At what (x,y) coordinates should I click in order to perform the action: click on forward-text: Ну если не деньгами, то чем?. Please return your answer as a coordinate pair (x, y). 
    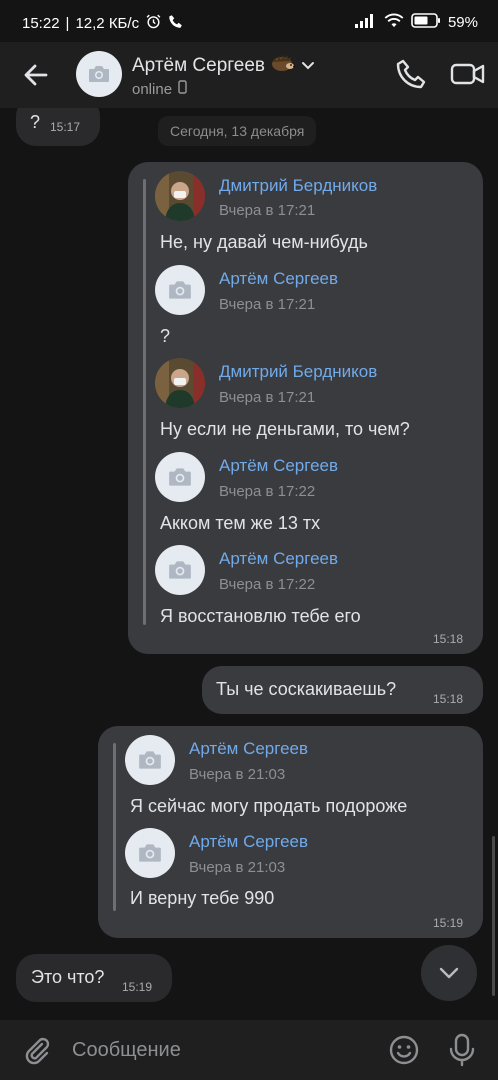
    Looking at the image, I should click on (285, 429).